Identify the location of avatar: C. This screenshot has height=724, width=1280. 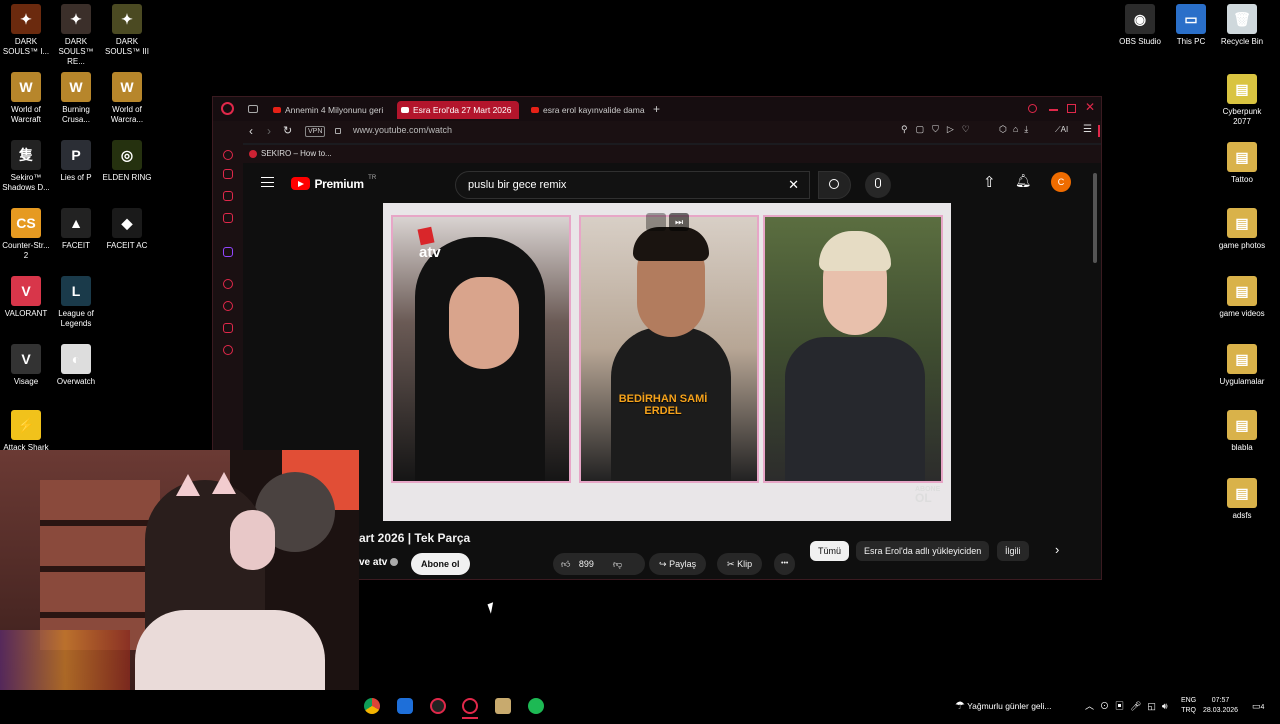
(1061, 182).